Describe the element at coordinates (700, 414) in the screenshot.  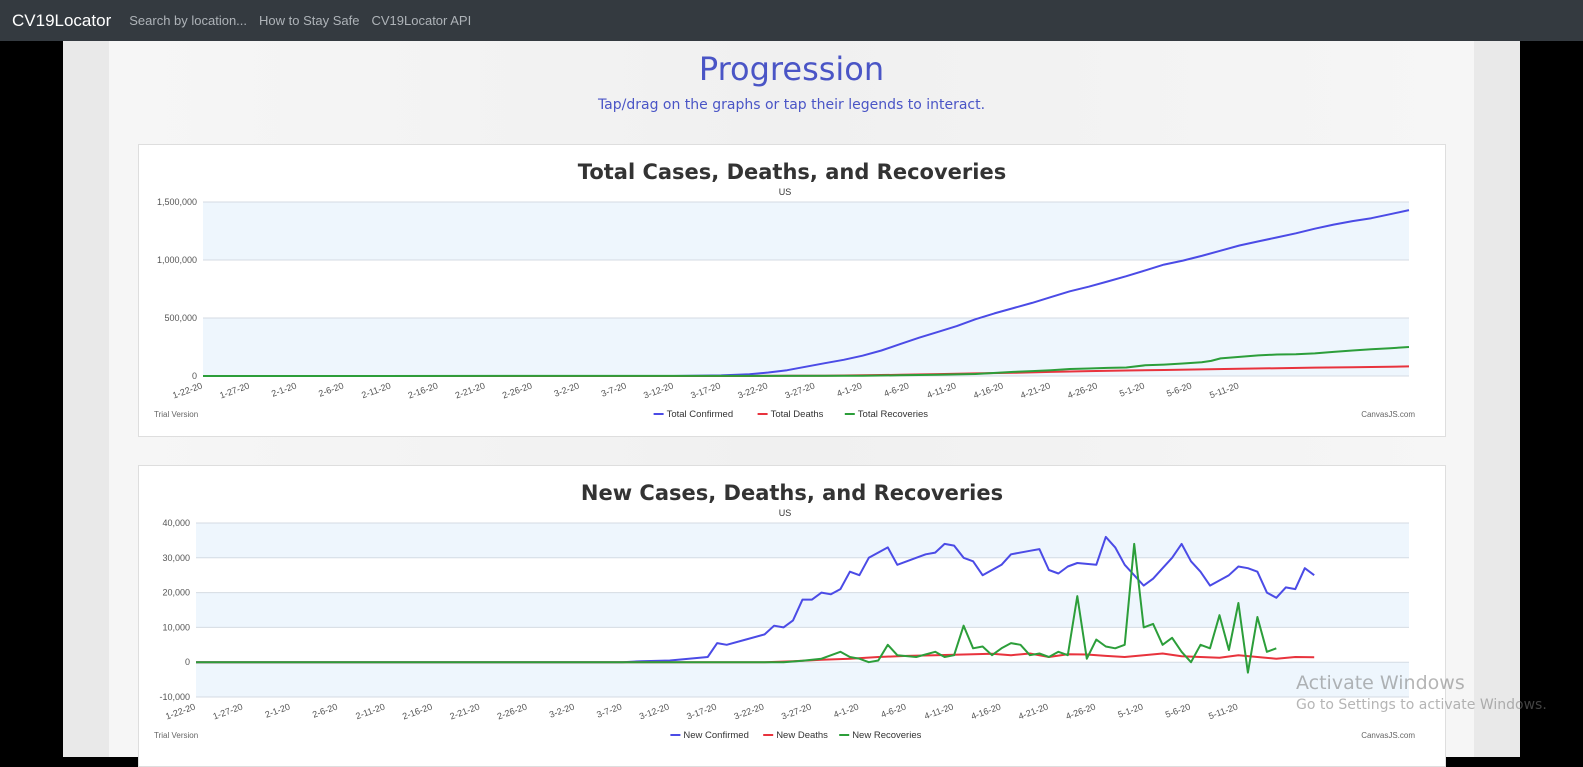
I see `total-legend-confirmed-label: Total Confirmed` at that location.